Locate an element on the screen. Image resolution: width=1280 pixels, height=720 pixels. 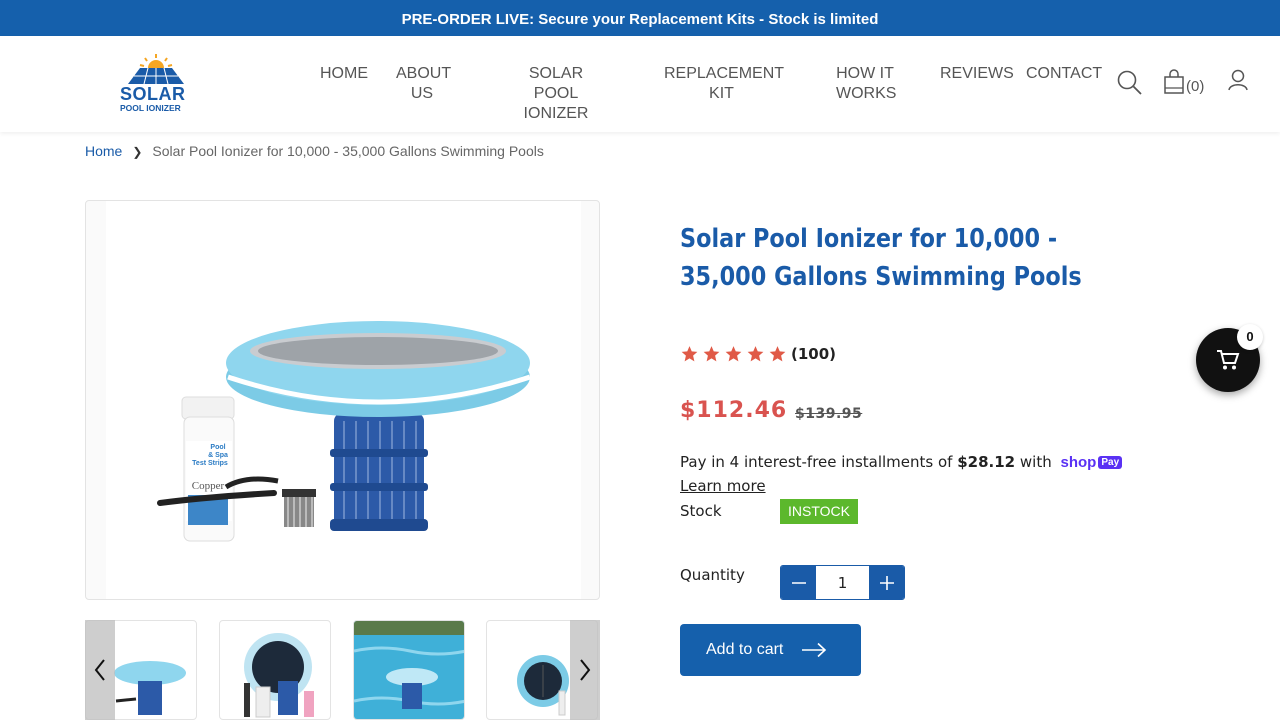
nav-solar-pool-ionizer: SOLAR POOL IONIZER is located at coordinates (556, 94).